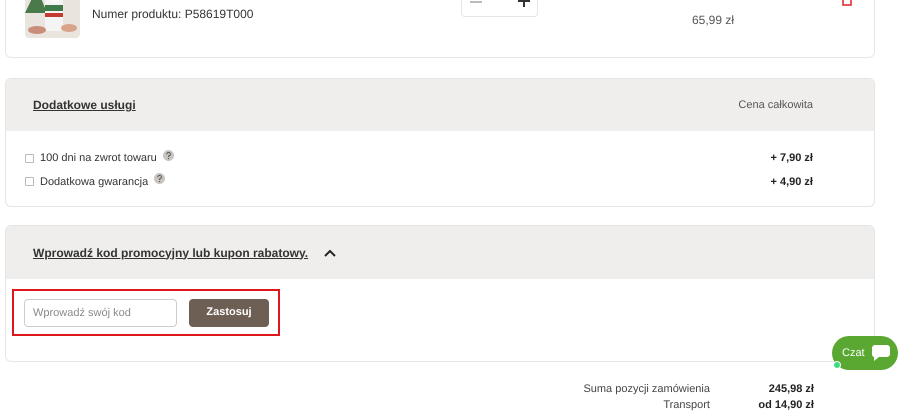 This screenshot has height=418, width=900. What do you see at coordinates (785, 405) in the screenshot?
I see `summary-value: od 14,90 zł` at bounding box center [785, 405].